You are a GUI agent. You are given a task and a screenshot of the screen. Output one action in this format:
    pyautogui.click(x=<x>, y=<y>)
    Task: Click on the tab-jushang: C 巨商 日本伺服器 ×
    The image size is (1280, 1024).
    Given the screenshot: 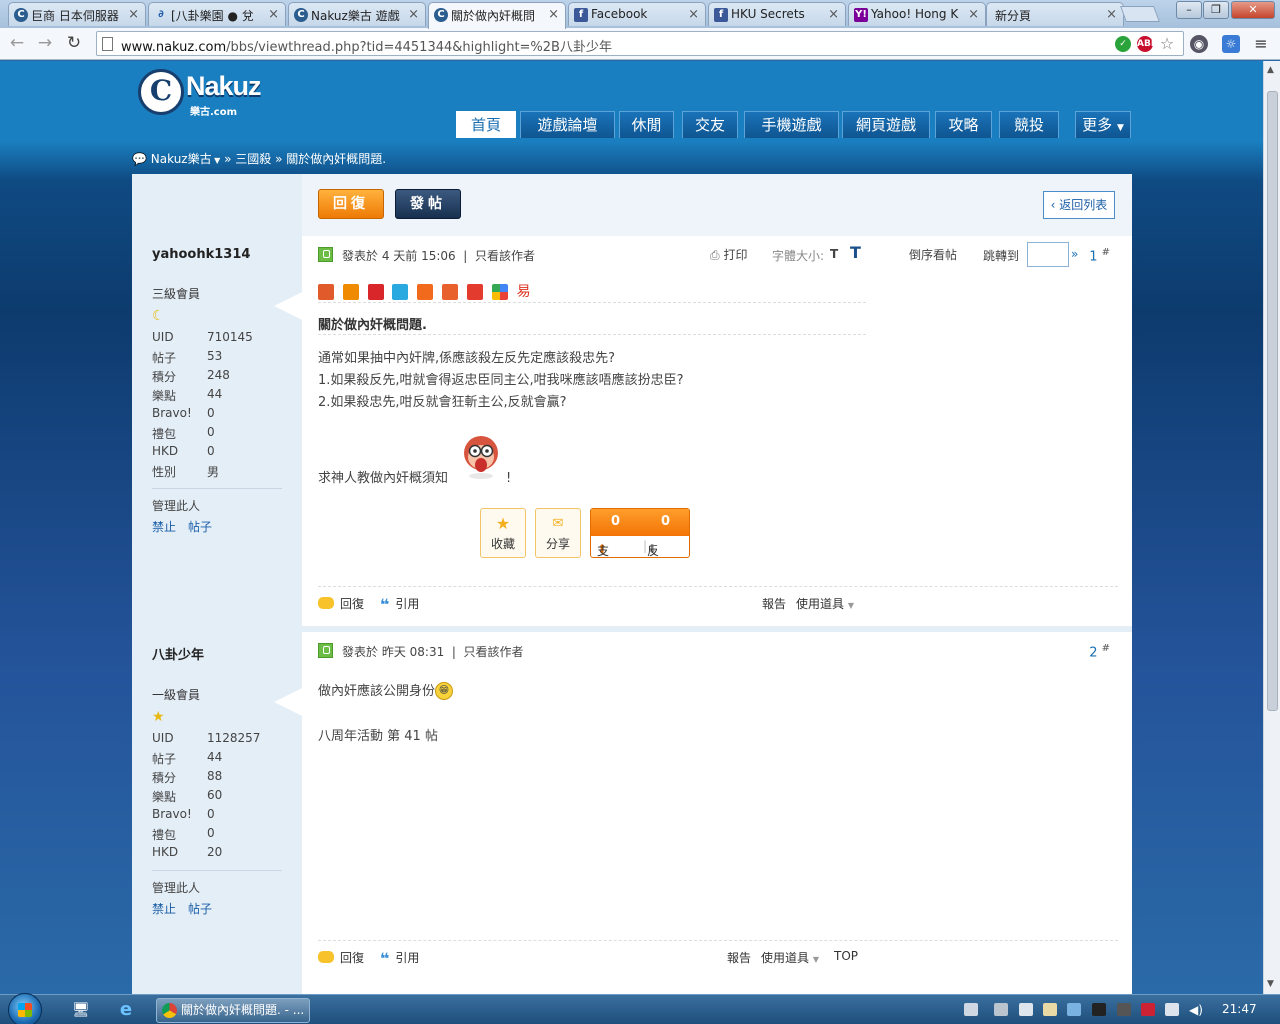 What is the action you would take?
    pyautogui.click(x=77, y=14)
    